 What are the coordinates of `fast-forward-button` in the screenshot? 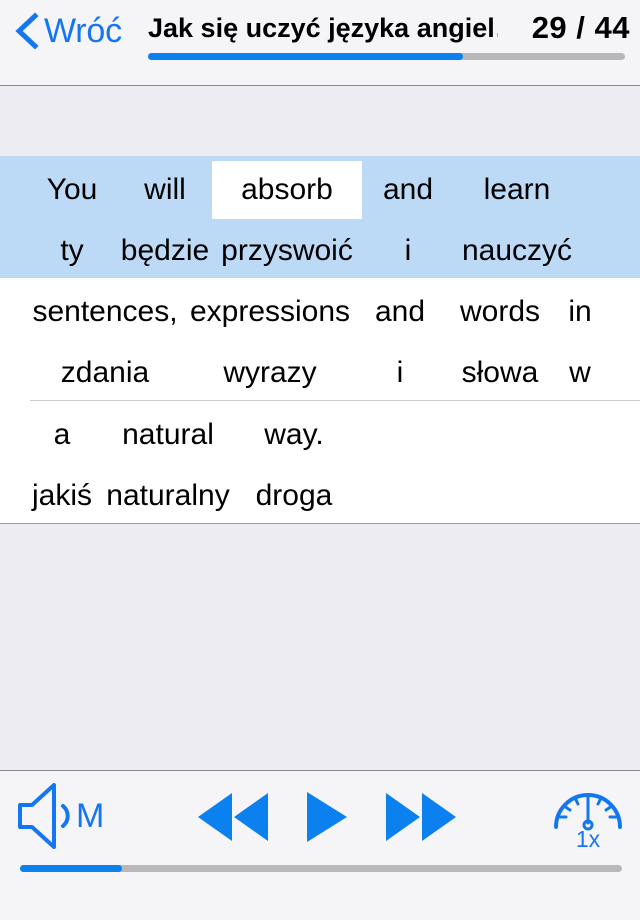 It's located at (421, 817).